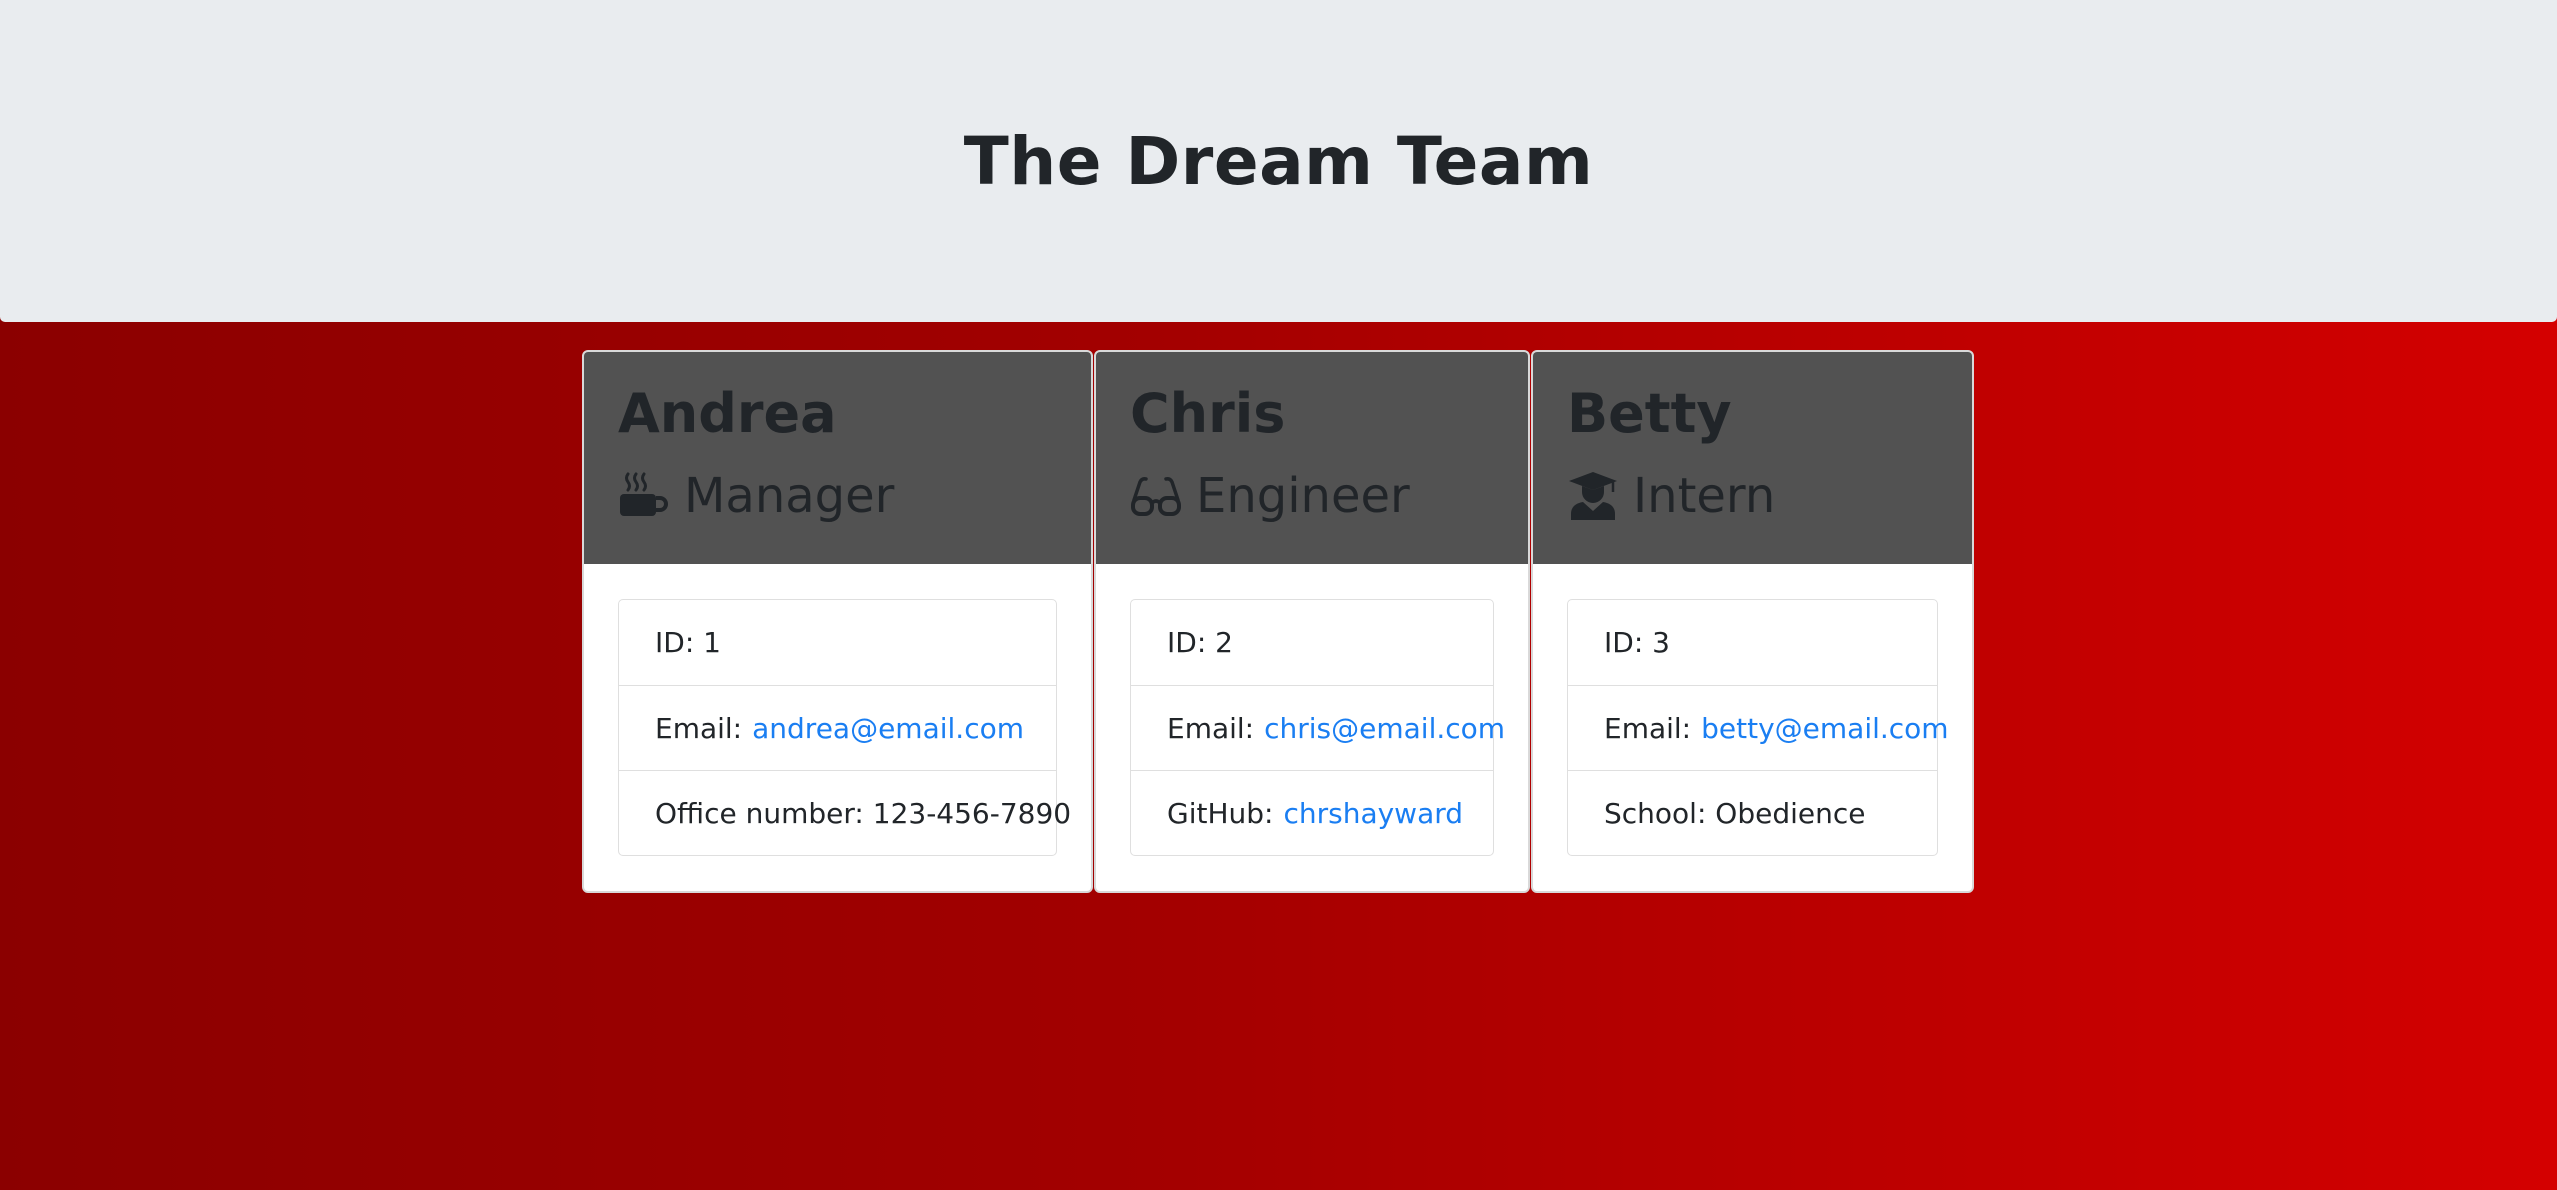 The image size is (2557, 1190). What do you see at coordinates (1704, 496) in the screenshot?
I see `employee-role-label: Intern` at bounding box center [1704, 496].